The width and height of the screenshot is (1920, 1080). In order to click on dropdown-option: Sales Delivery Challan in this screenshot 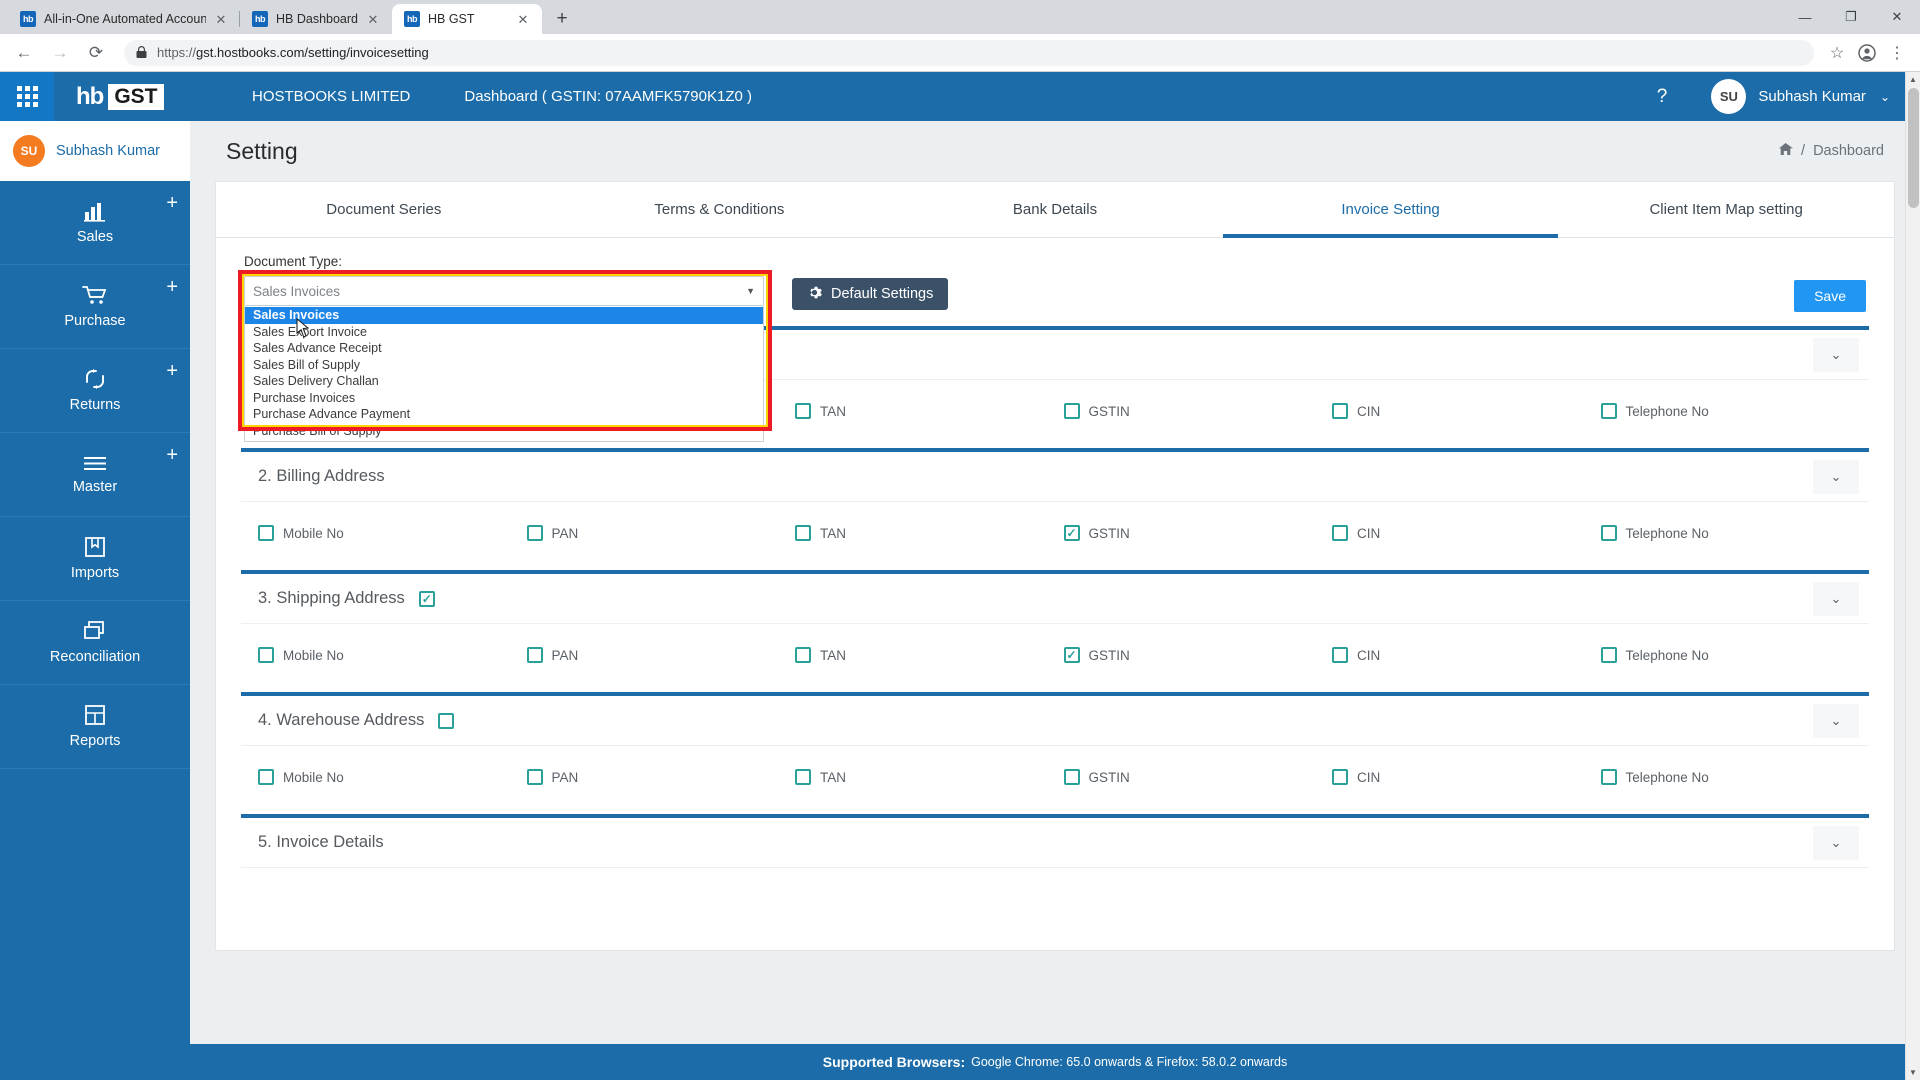, I will do `click(504, 381)`.